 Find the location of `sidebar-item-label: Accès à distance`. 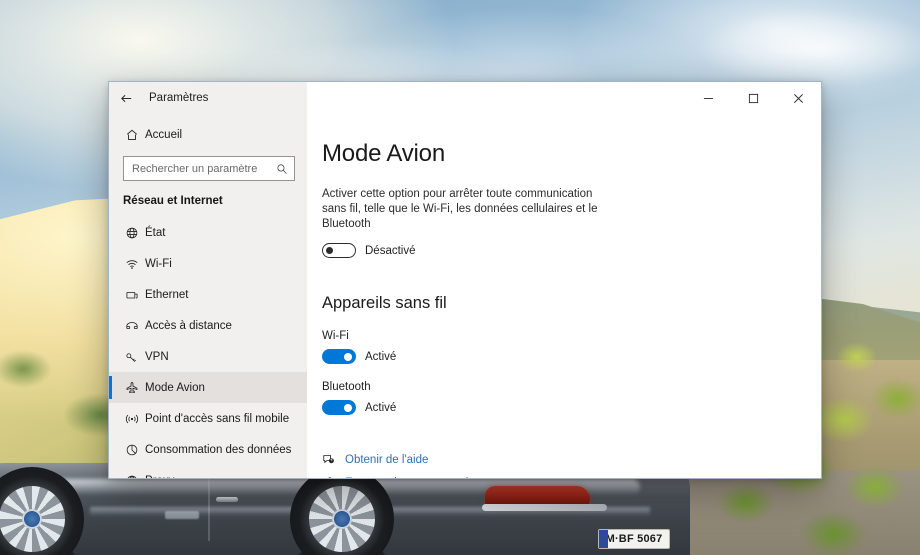

sidebar-item-label: Accès à distance is located at coordinates (188, 325).